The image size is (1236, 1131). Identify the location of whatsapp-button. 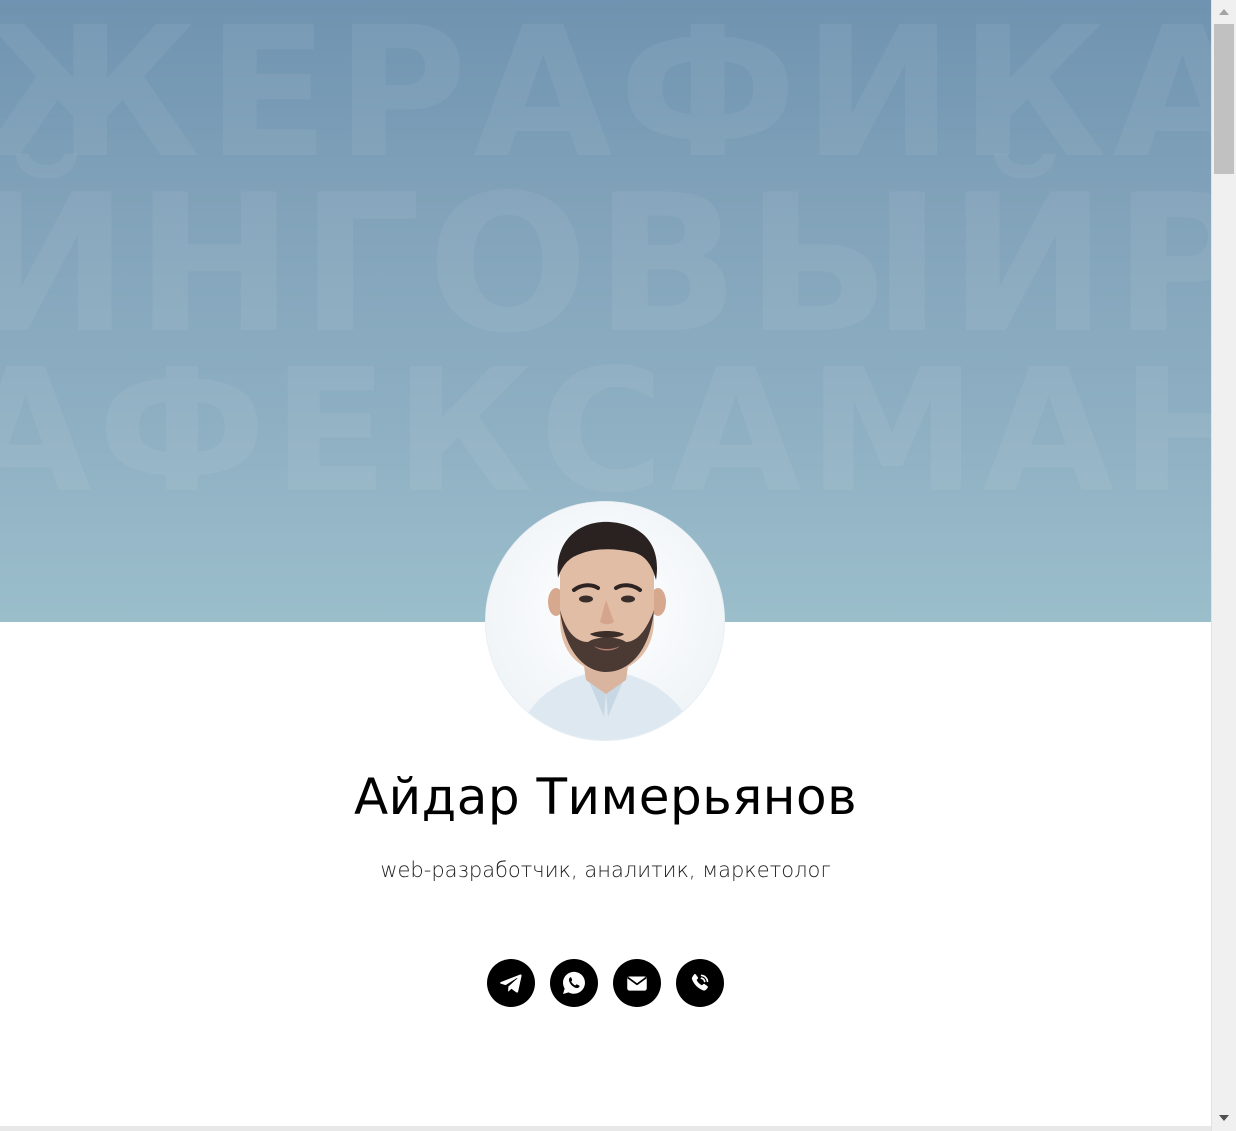
(574, 983).